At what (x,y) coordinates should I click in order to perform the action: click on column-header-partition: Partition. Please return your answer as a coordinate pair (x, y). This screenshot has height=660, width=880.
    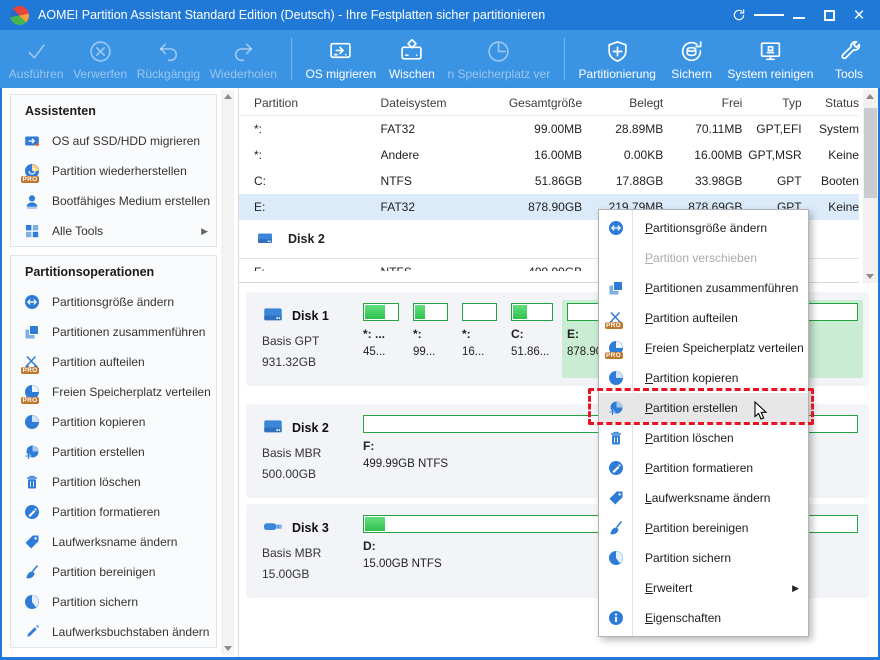
    Looking at the image, I should click on (317, 103).